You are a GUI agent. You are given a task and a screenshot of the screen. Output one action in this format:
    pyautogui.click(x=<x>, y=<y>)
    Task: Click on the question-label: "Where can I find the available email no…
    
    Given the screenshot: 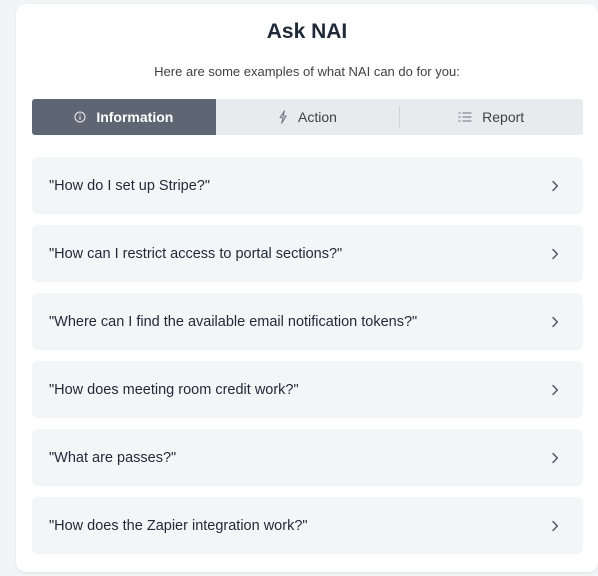 What is the action you would take?
    pyautogui.click(x=233, y=321)
    